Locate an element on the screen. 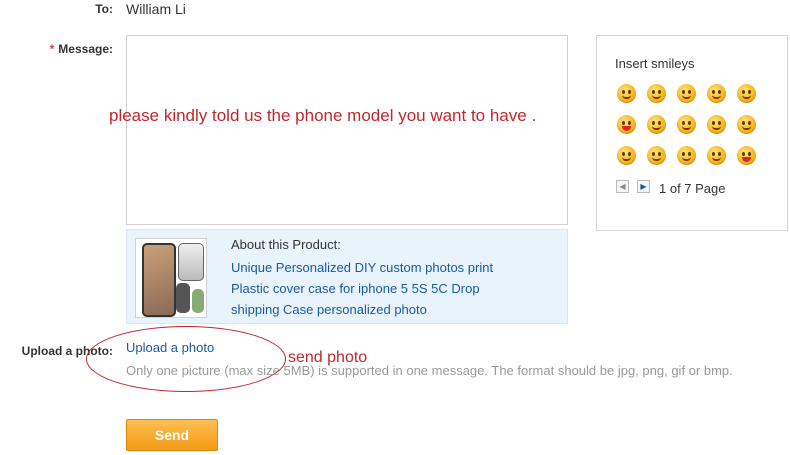 The width and height of the screenshot is (790, 455). shout-icon is located at coordinates (626, 124).